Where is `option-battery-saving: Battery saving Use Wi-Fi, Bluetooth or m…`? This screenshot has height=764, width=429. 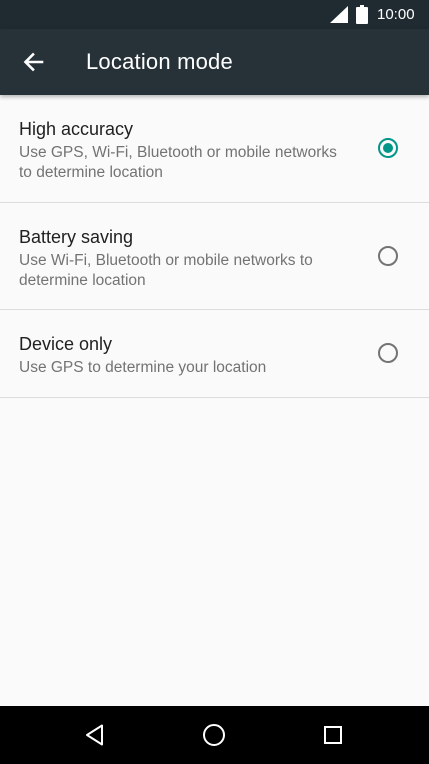 option-battery-saving: Battery saving Use Wi-Fi, Bluetooth or m… is located at coordinates (214, 256).